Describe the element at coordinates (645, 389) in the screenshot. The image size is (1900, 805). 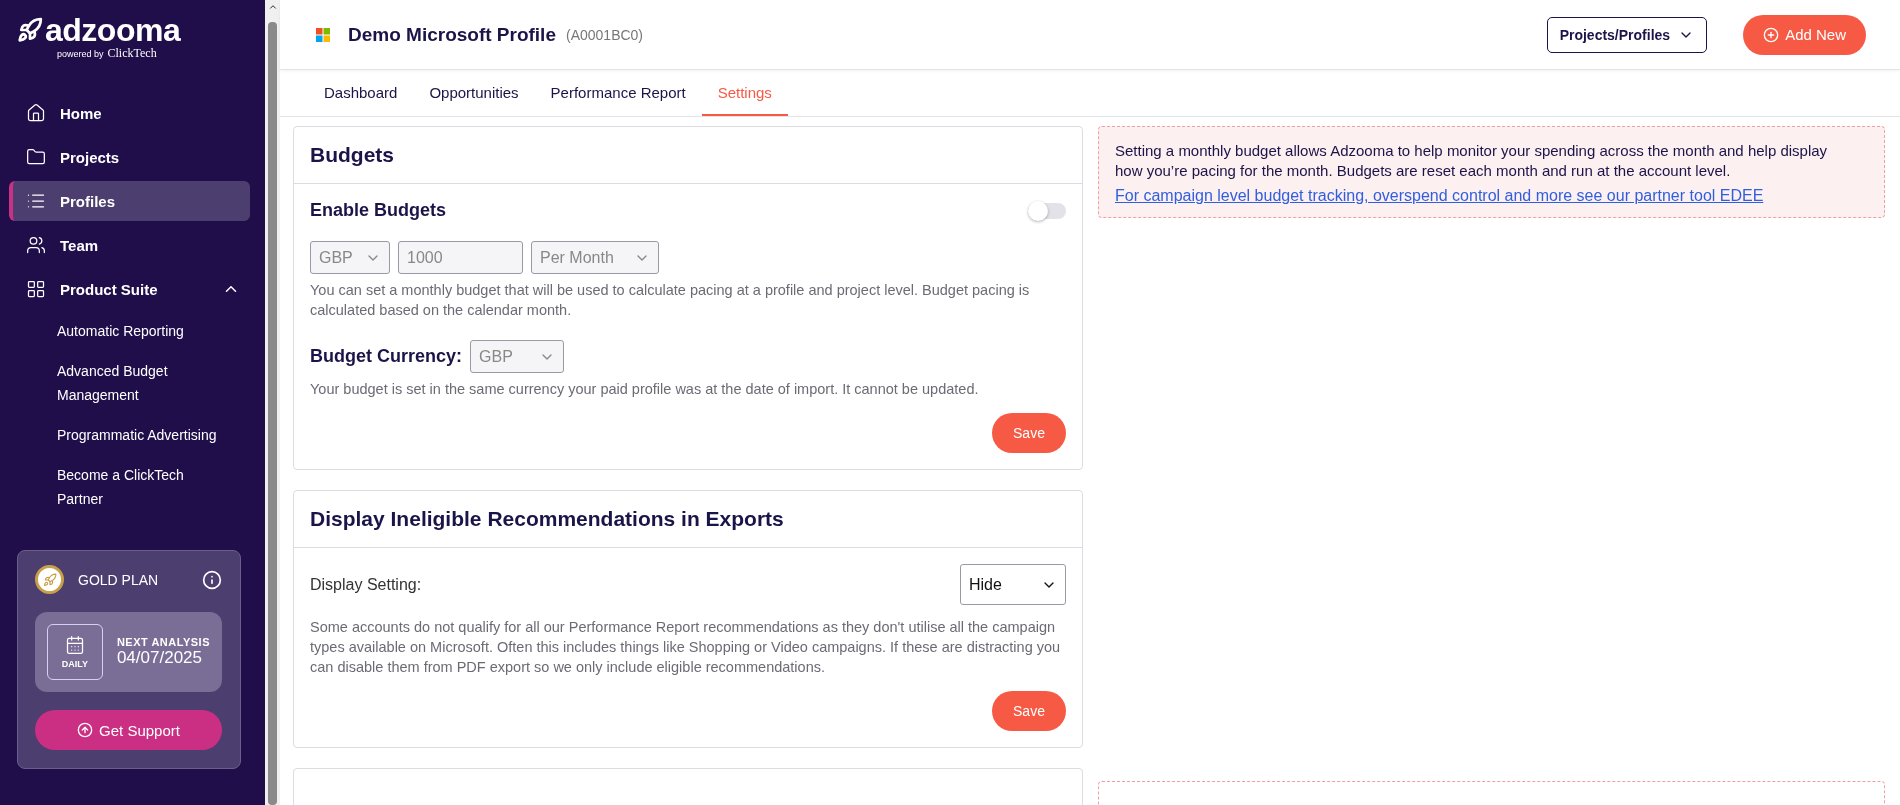
I see `help-text: Your budget is set in the same currency your paid profile was at the date of import. It cannot be updated.` at that location.